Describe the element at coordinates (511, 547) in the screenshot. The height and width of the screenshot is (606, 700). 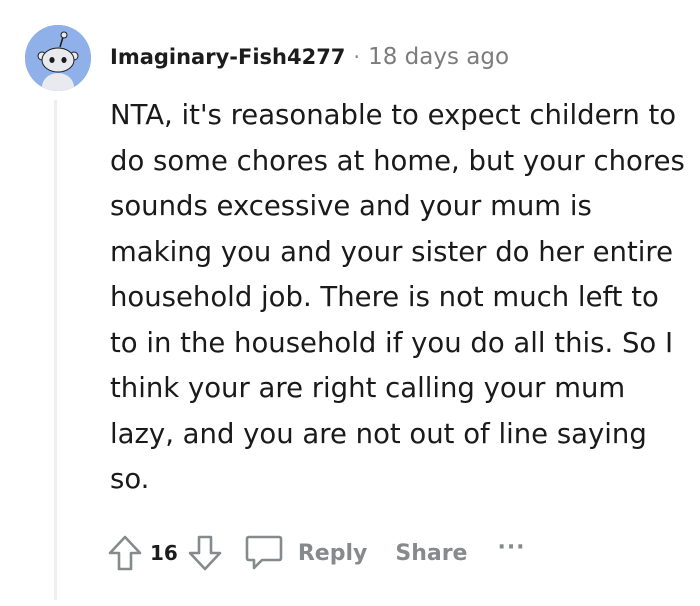
I see `more-options-button: ···` at that location.